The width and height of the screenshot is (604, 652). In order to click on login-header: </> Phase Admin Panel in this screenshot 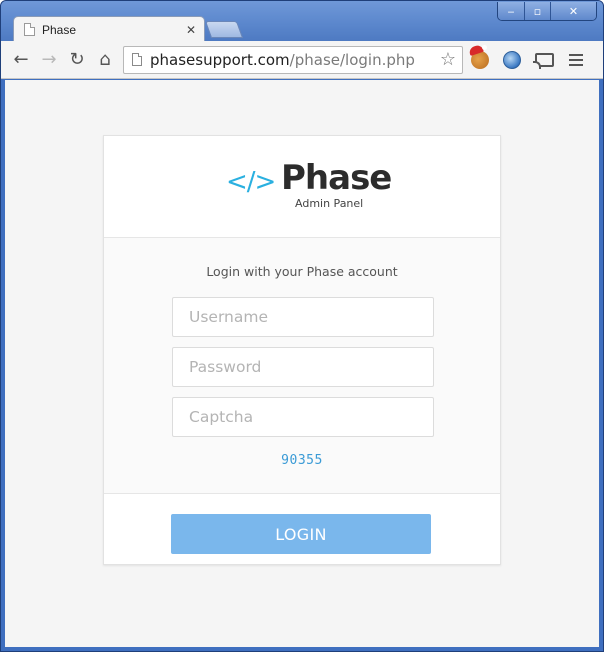, I will do `click(302, 187)`.